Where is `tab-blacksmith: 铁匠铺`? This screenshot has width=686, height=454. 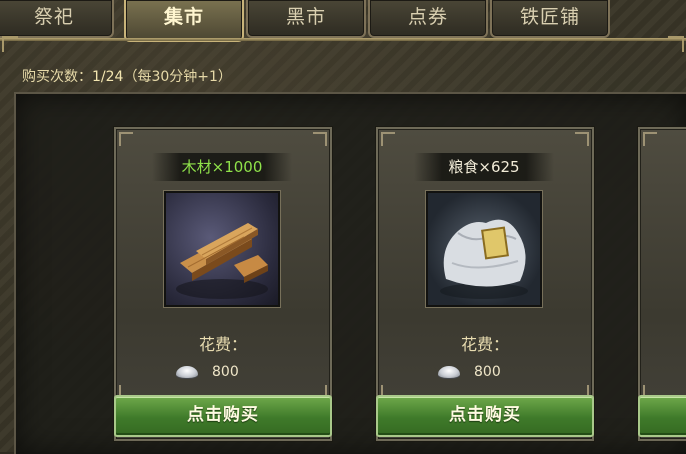
tab-blacksmith: 铁匠铺 is located at coordinates (550, 19).